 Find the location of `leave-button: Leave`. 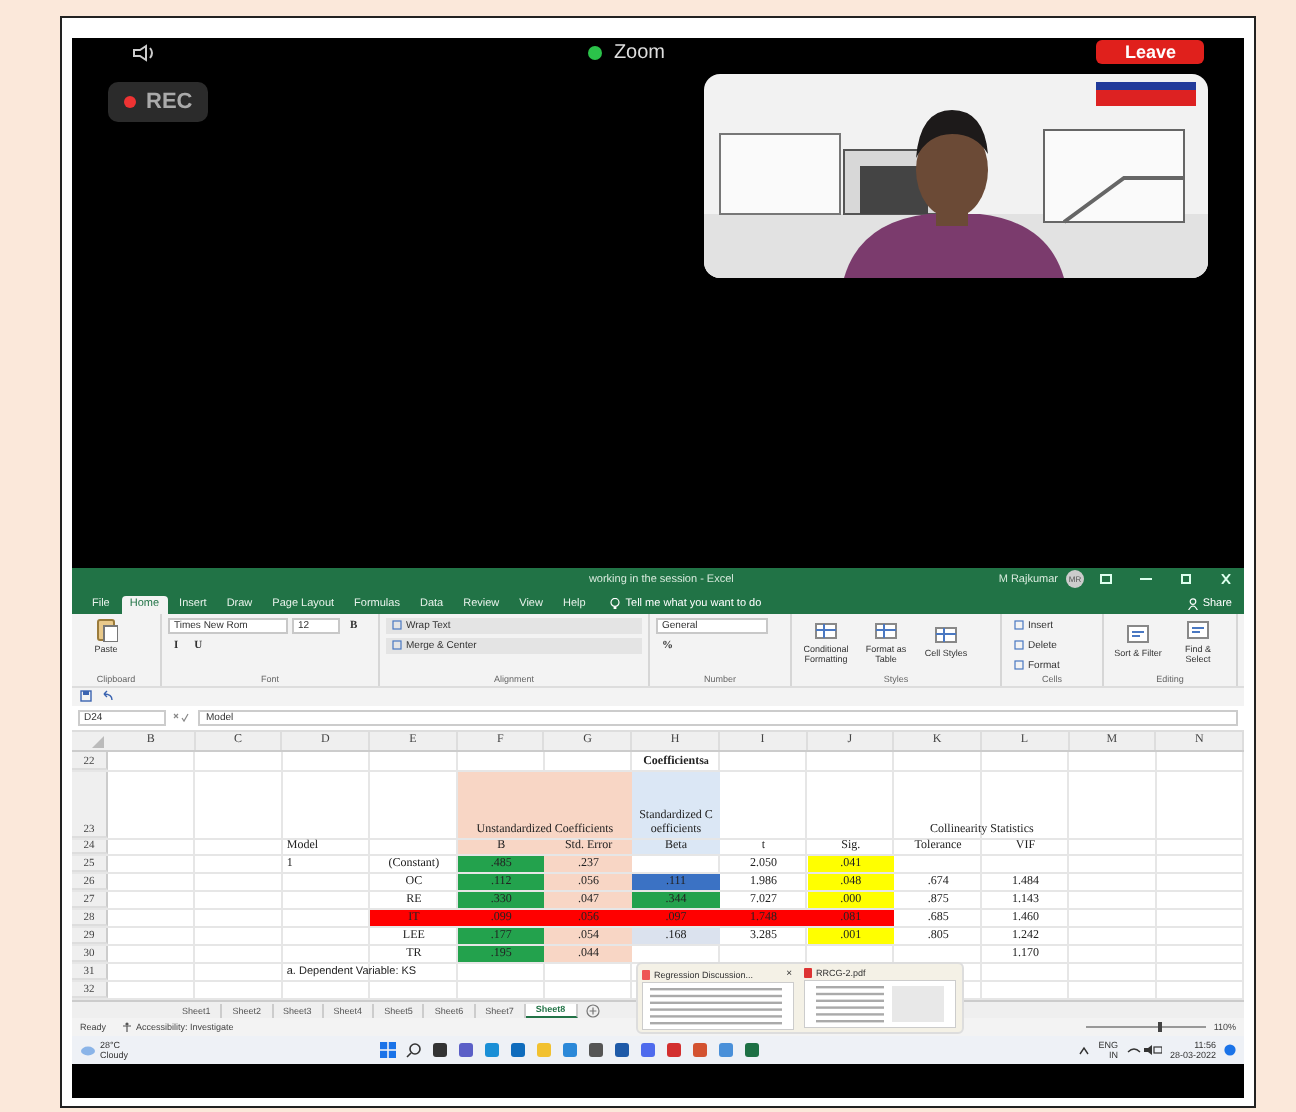

leave-button: Leave is located at coordinates (1150, 52).